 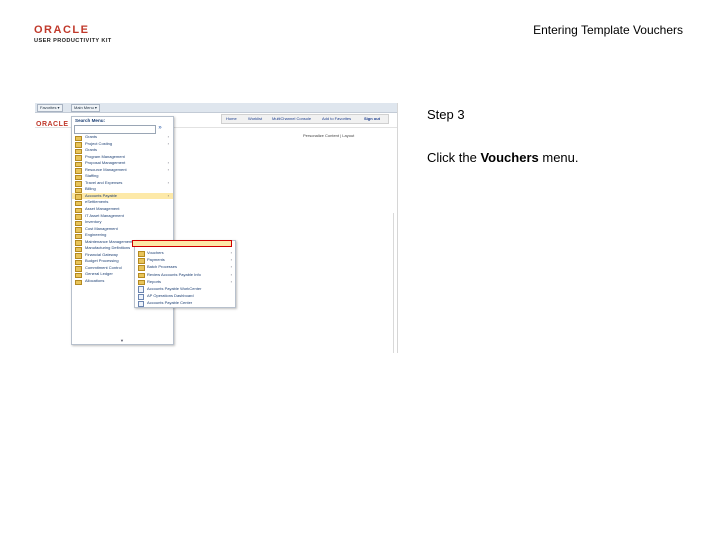 I want to click on submenu-item-ap-operations-dashboard: AP Operations Dashboard, so click(x=185, y=296).